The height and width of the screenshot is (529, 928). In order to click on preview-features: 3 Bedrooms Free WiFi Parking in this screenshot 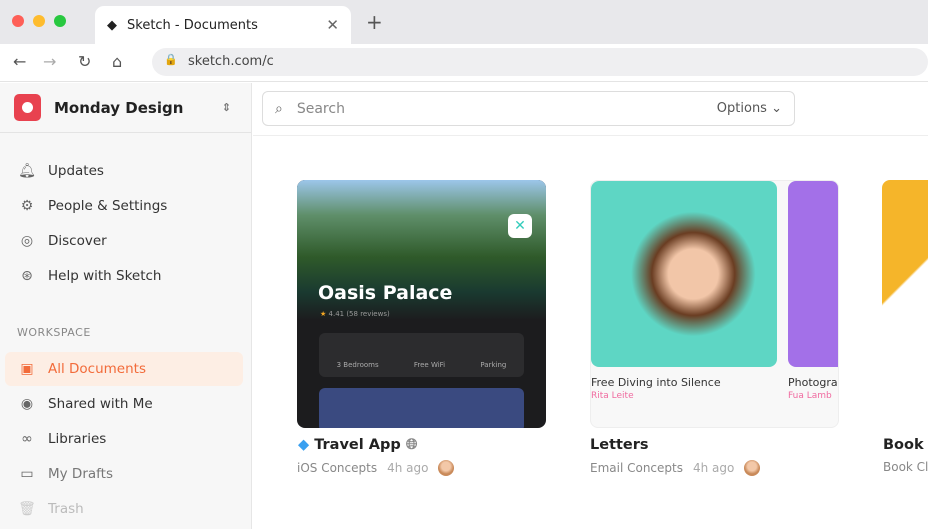, I will do `click(421, 355)`.